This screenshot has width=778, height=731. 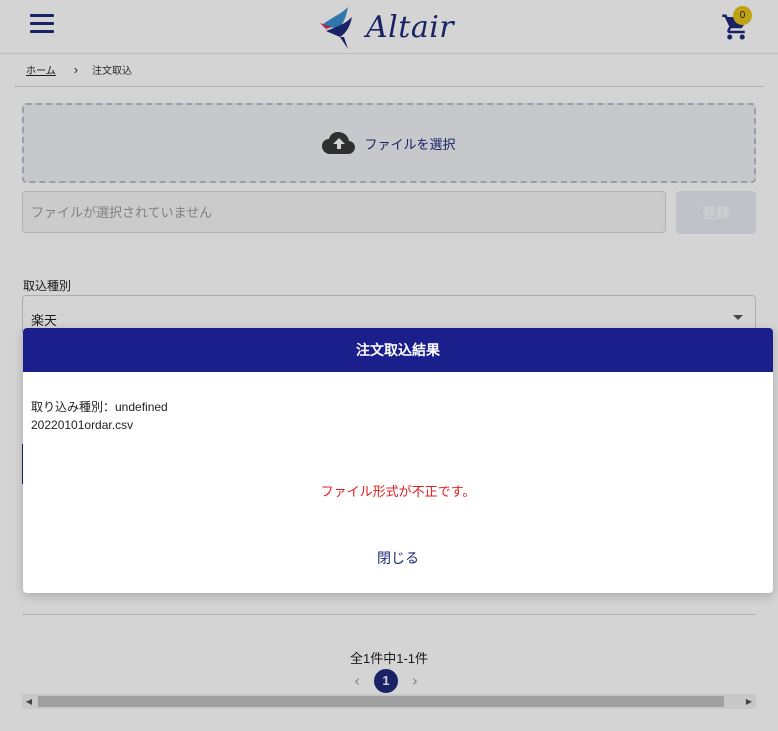 I want to click on import-type-result: 取り込み種別：undefined, so click(x=99, y=407).